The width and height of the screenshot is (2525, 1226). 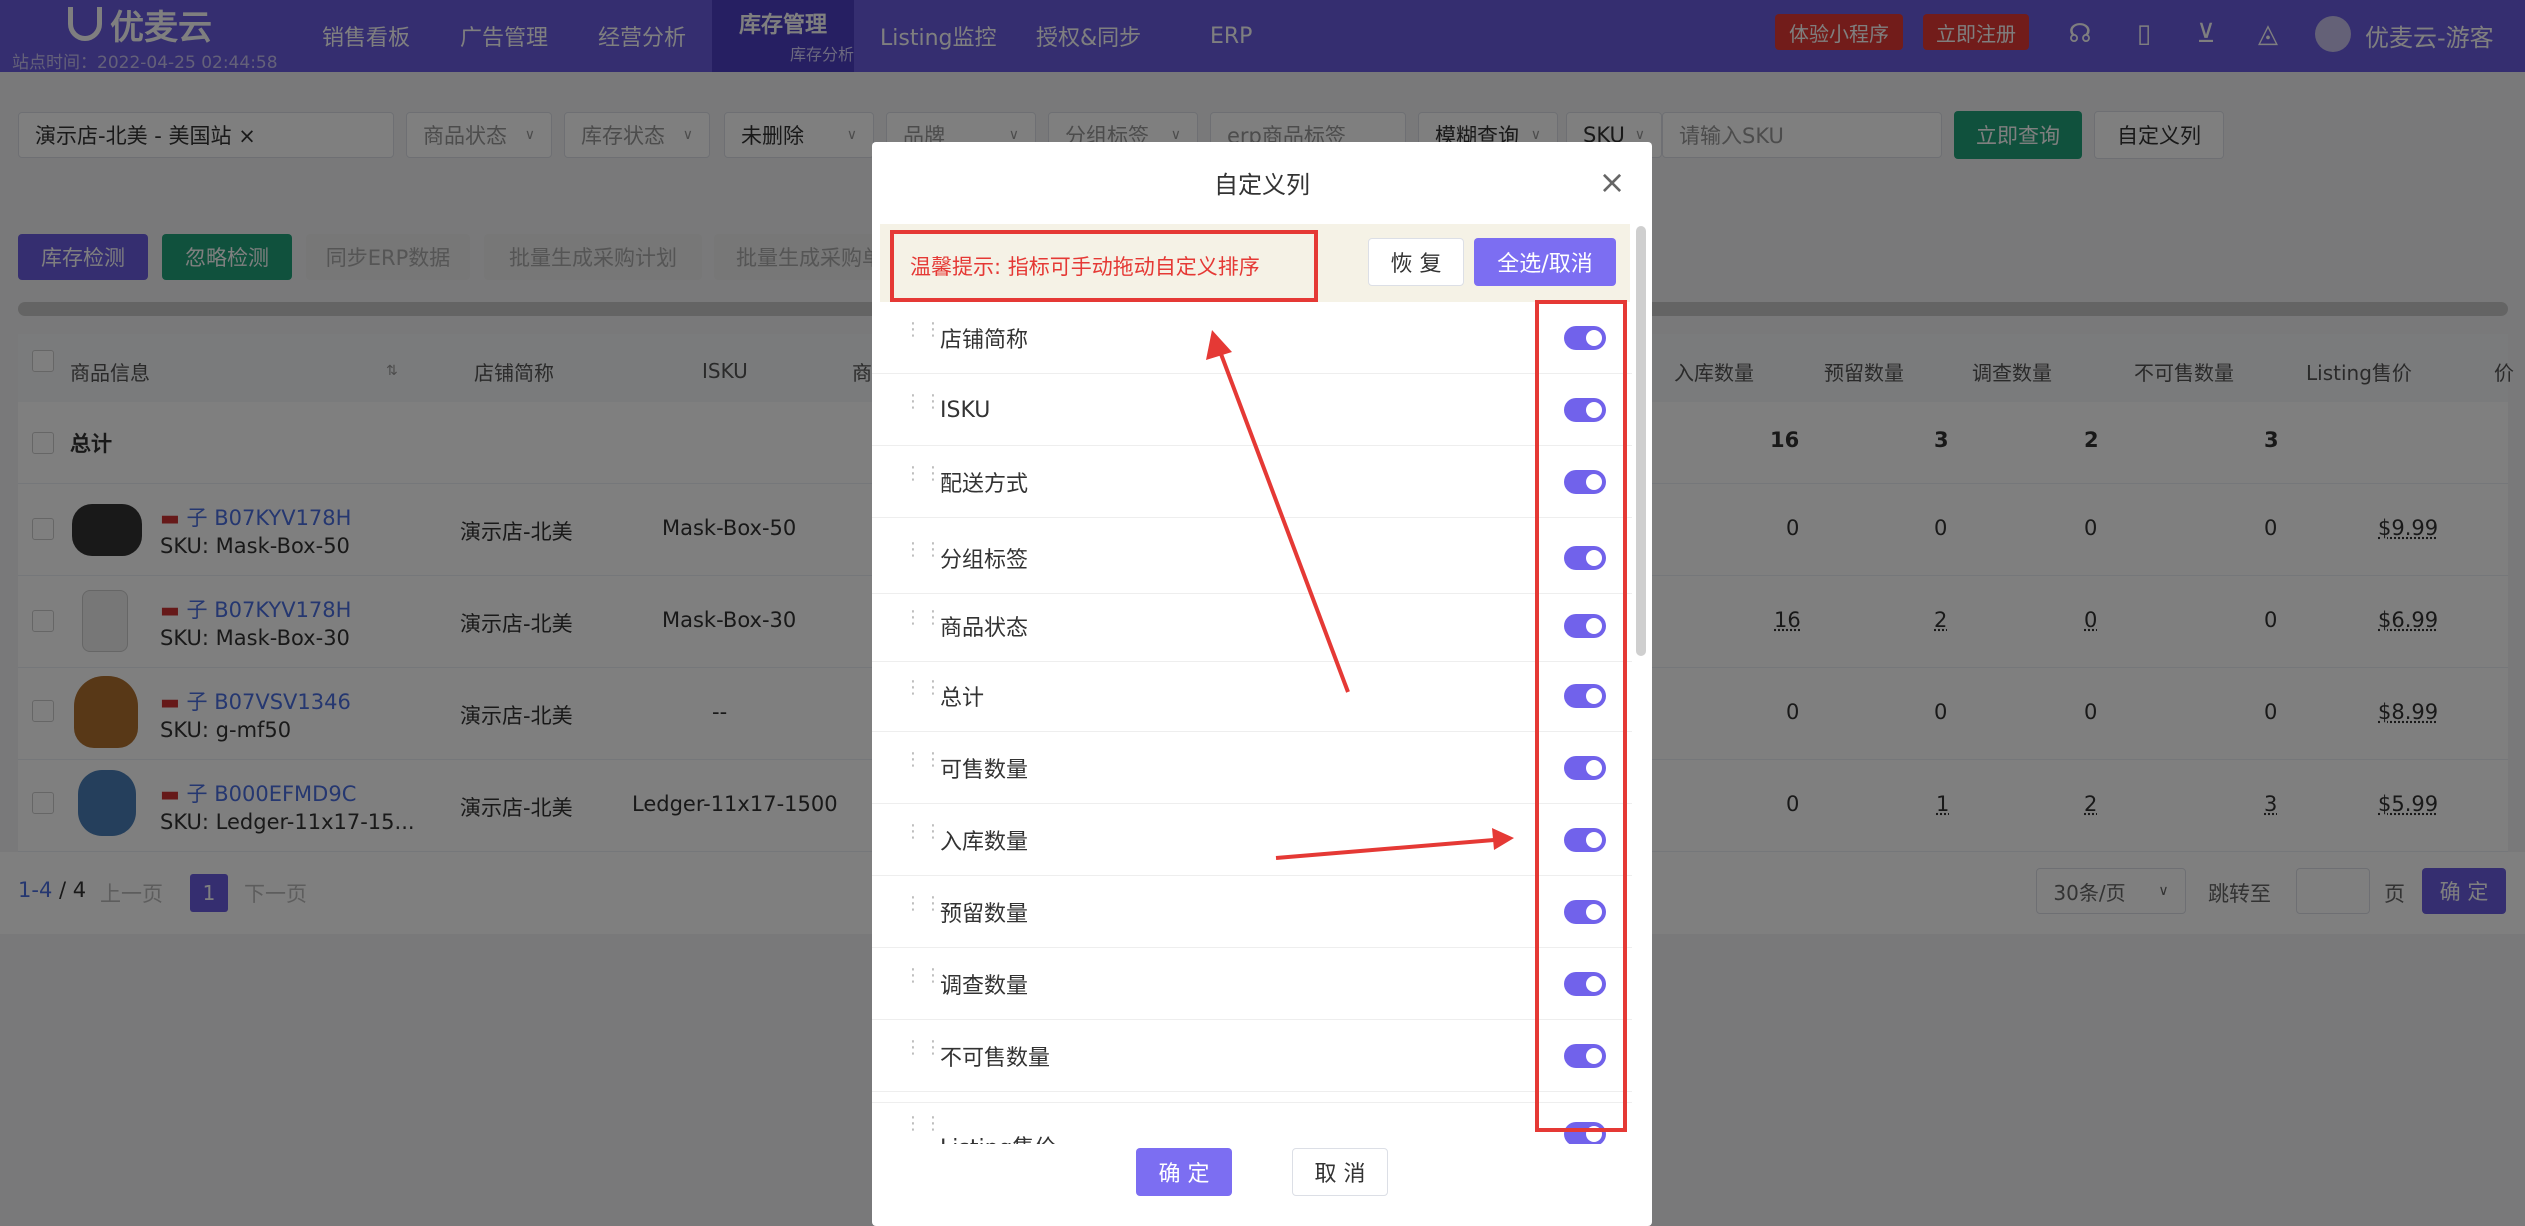 What do you see at coordinates (1252, 1056) in the screenshot?
I see `list-item: ⋮⋮ 不可售数量` at bounding box center [1252, 1056].